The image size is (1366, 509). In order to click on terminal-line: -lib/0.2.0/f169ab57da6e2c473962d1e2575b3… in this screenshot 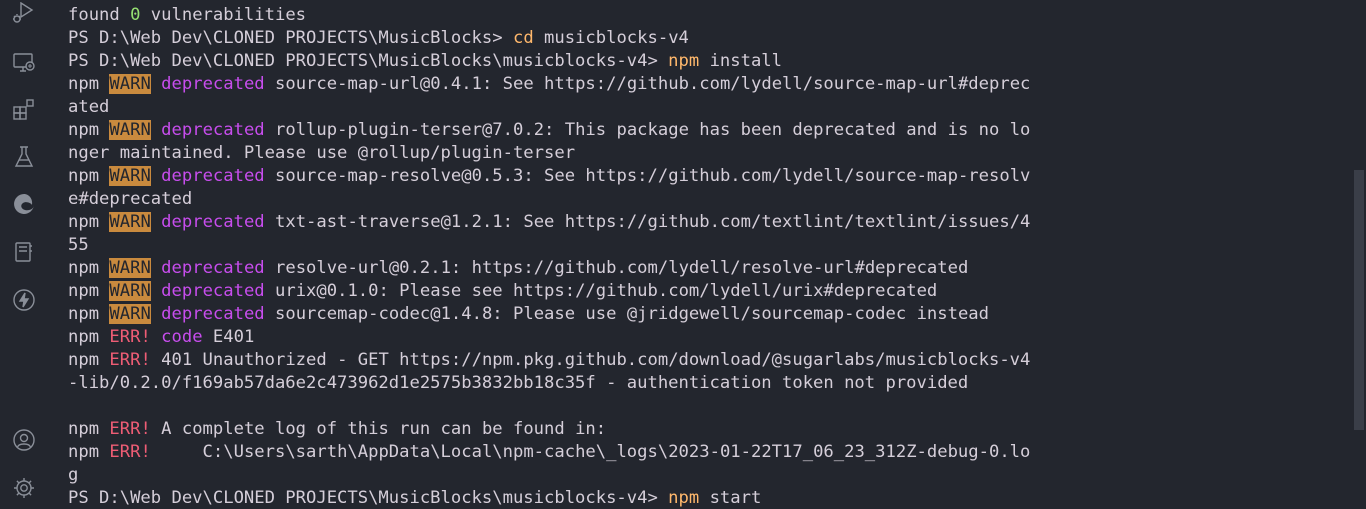, I will do `click(613, 383)`.